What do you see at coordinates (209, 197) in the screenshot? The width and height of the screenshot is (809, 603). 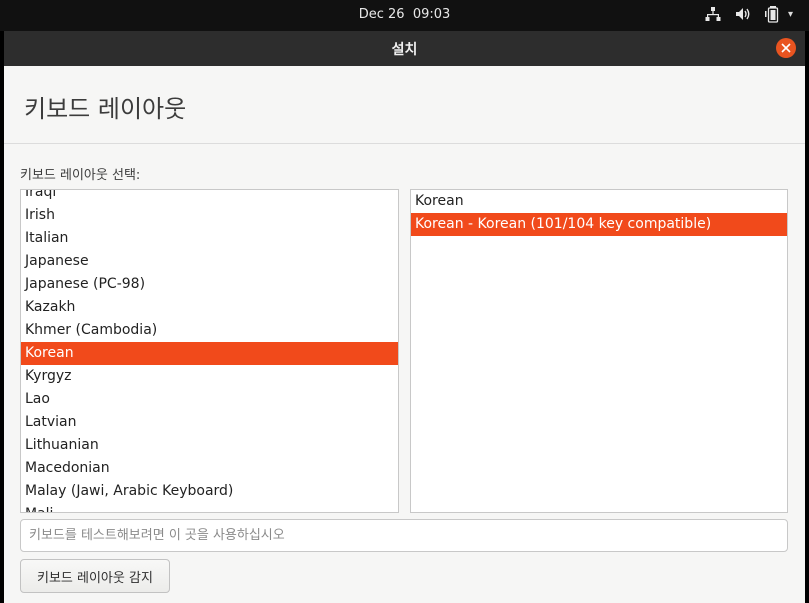 I see `layout-list-item: Iraqi` at bounding box center [209, 197].